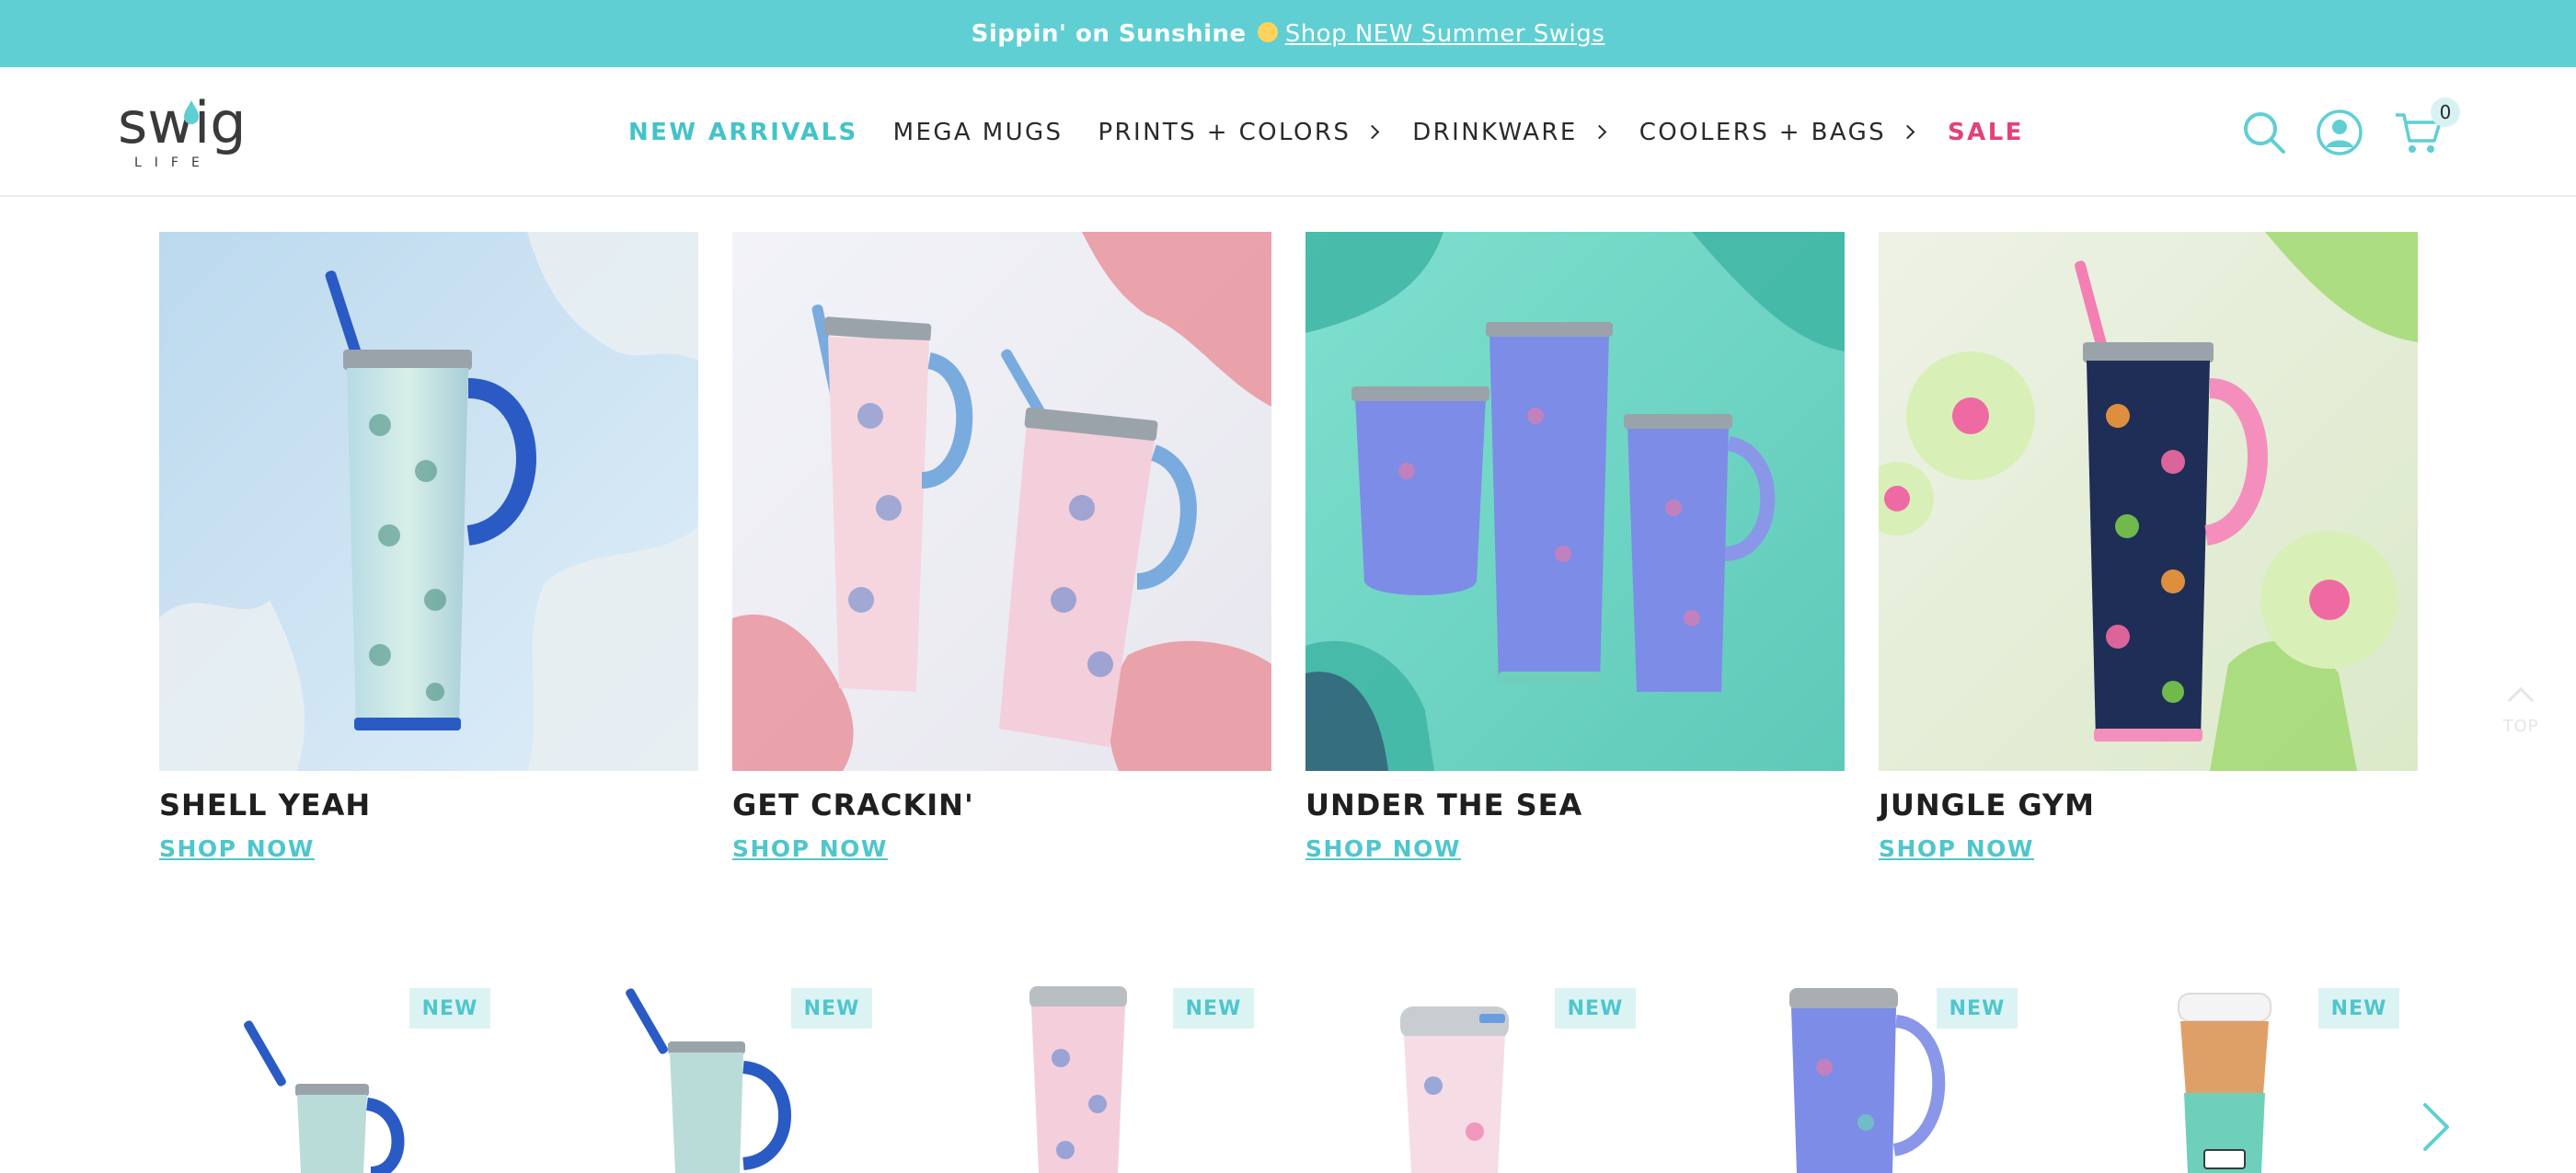  What do you see at coordinates (1267, 32) in the screenshot?
I see `sun-emoji-icon` at bounding box center [1267, 32].